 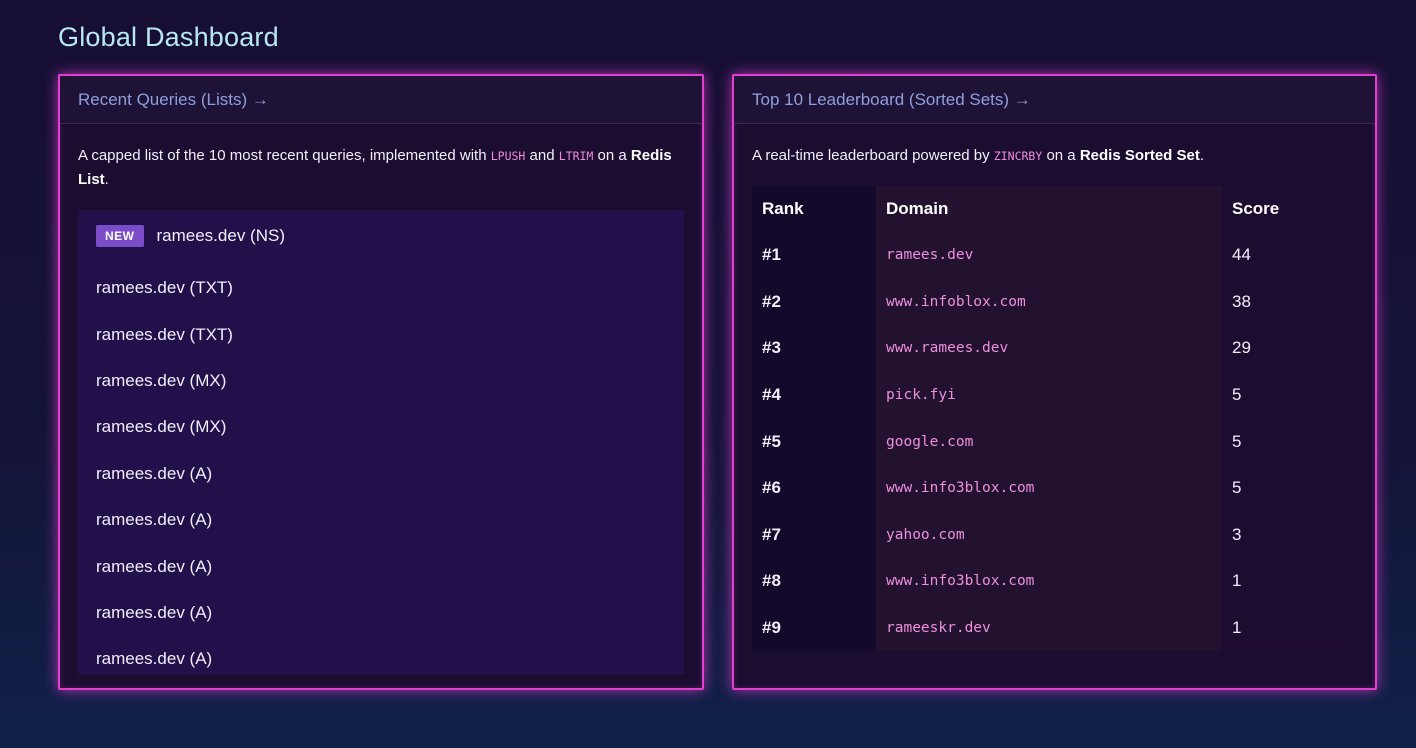 What do you see at coordinates (1049, 255) in the screenshot?
I see `domain-cell: ramees.dev` at bounding box center [1049, 255].